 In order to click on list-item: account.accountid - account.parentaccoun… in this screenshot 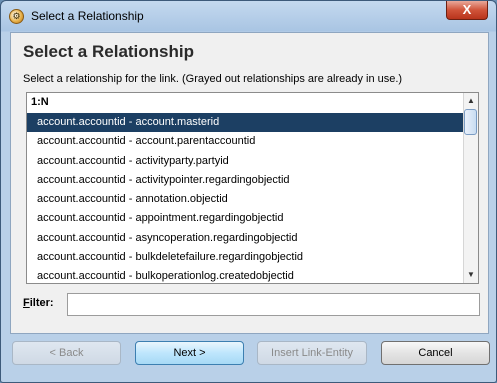, I will do `click(245, 141)`.